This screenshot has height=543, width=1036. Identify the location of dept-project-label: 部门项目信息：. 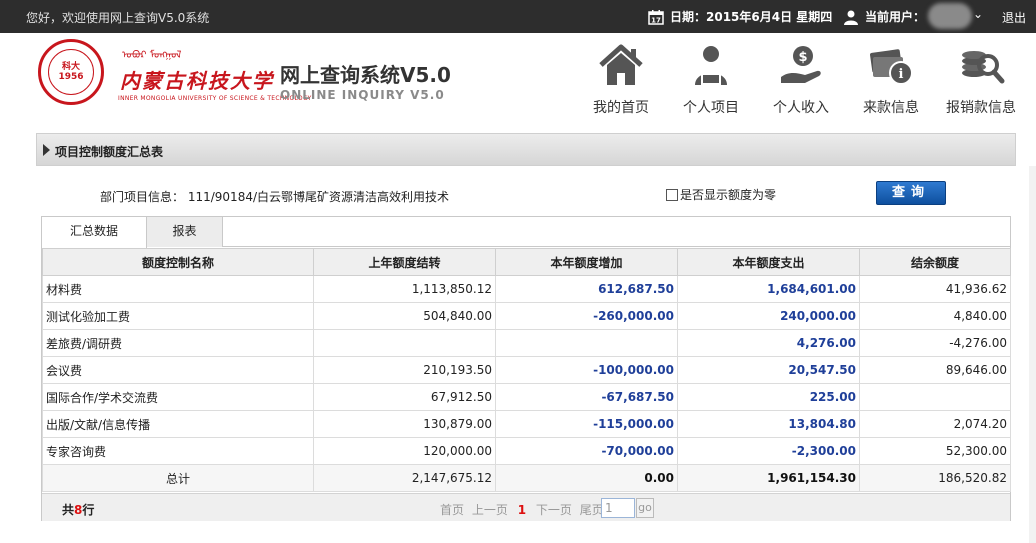
(142, 197).